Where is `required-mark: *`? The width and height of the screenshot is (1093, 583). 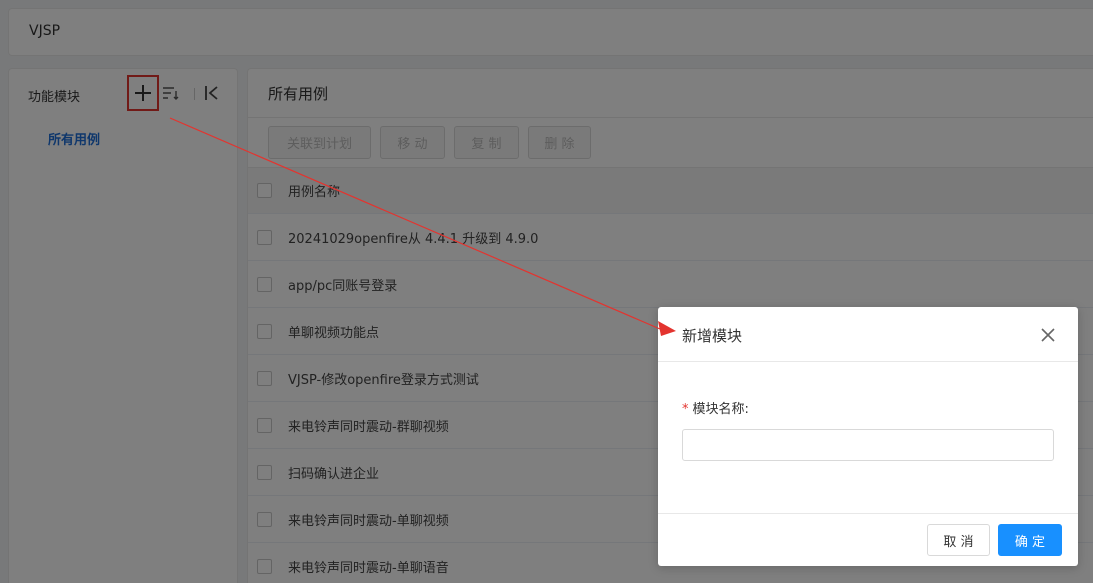
required-mark: * is located at coordinates (685, 409).